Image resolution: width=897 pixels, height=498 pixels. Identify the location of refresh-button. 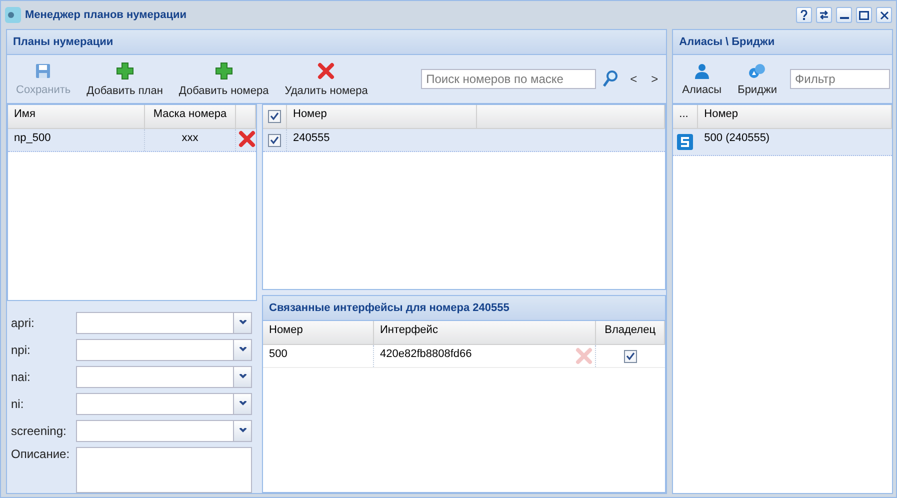
(824, 15).